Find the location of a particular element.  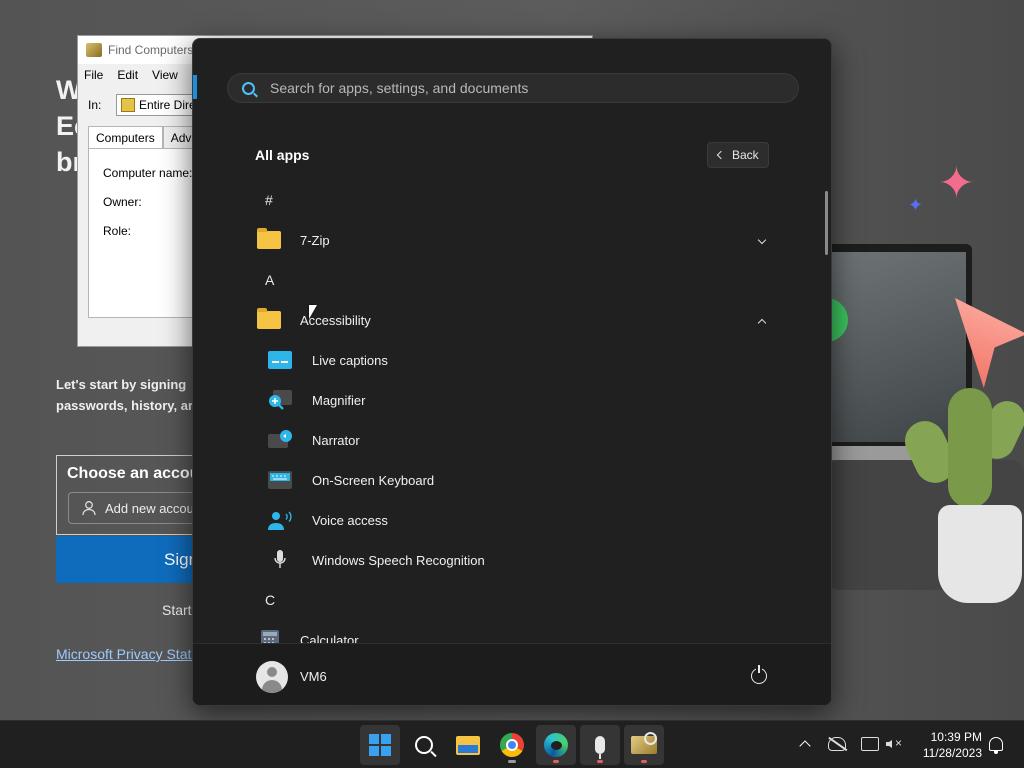

app-label: Windows Speech Recognition is located at coordinates (398, 560).